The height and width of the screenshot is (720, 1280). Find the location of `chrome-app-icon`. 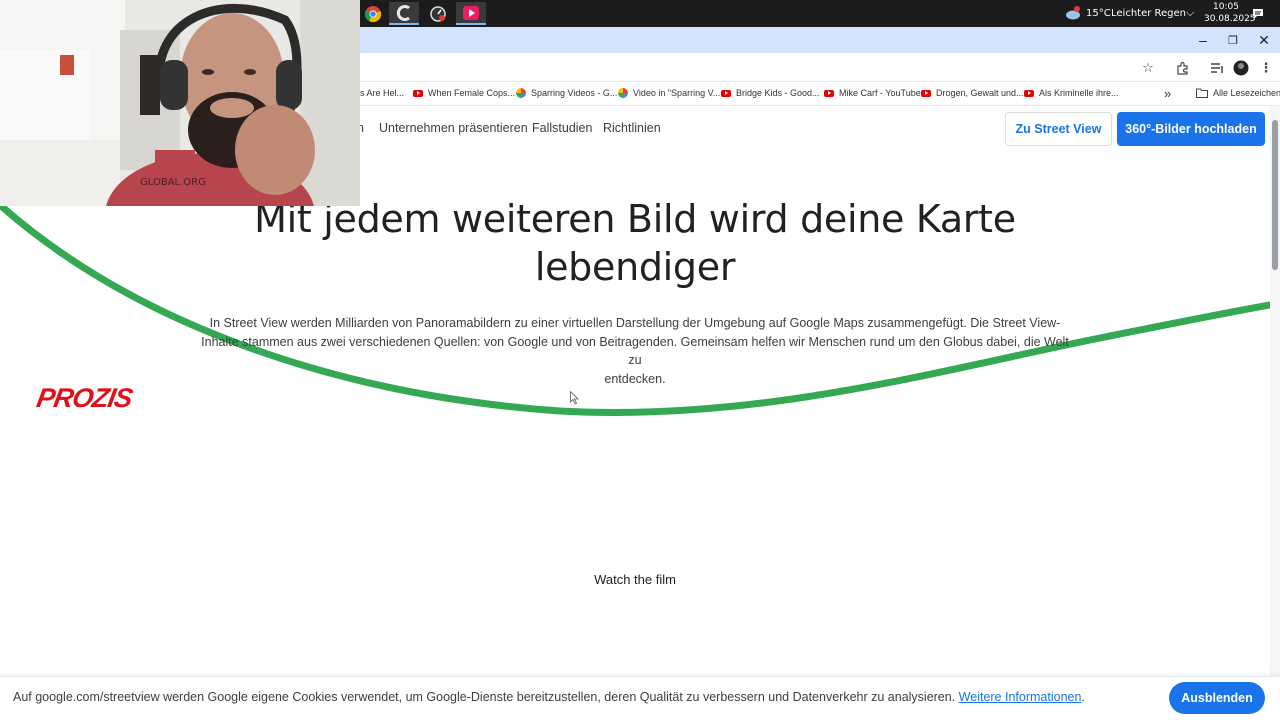

chrome-app-icon is located at coordinates (373, 13).